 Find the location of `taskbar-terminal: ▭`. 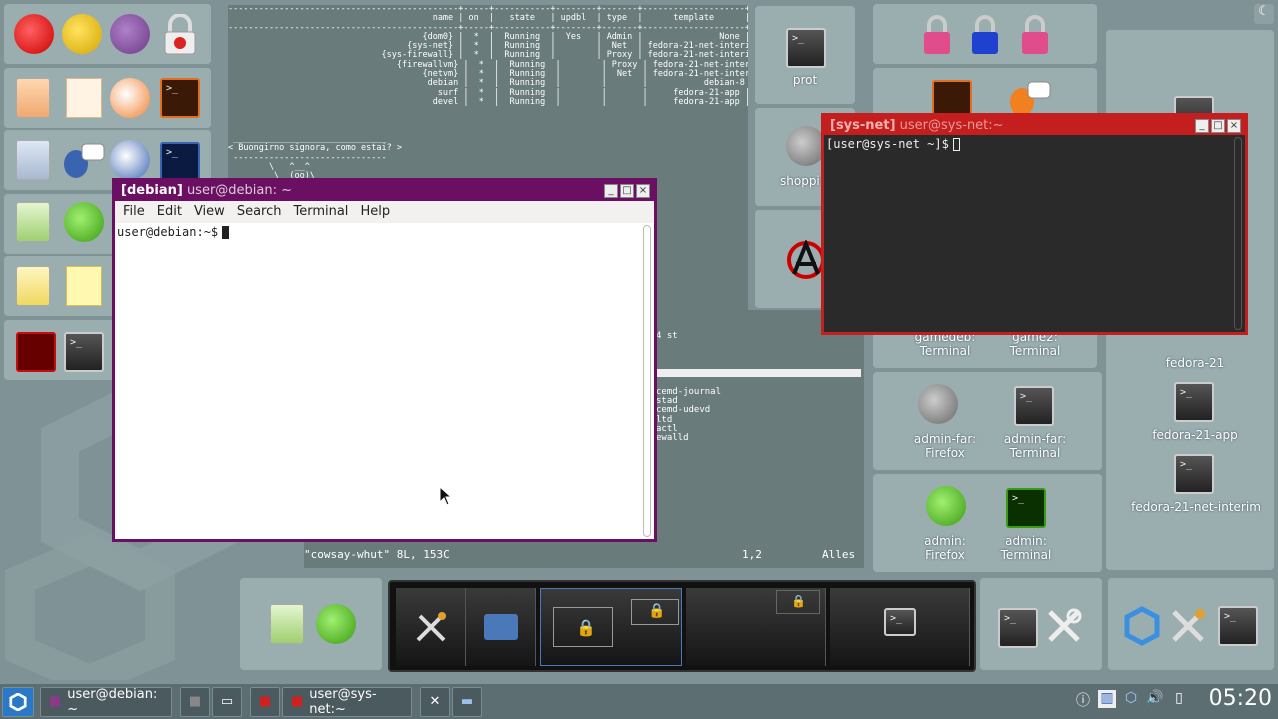

taskbar-terminal: ▭ is located at coordinates (227, 701).